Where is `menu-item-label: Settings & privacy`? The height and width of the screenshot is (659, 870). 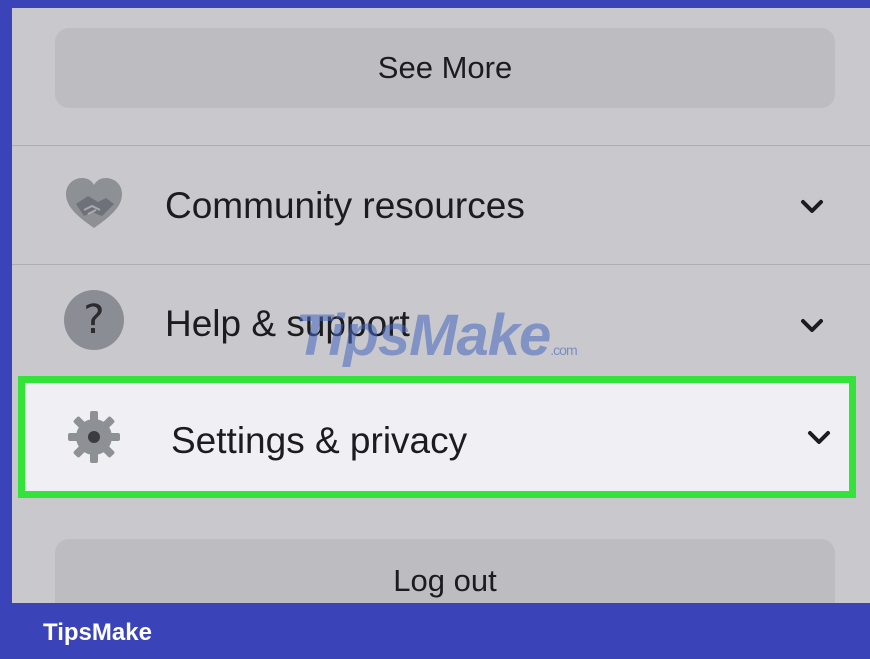
menu-item-label: Settings & privacy is located at coordinates (319, 440).